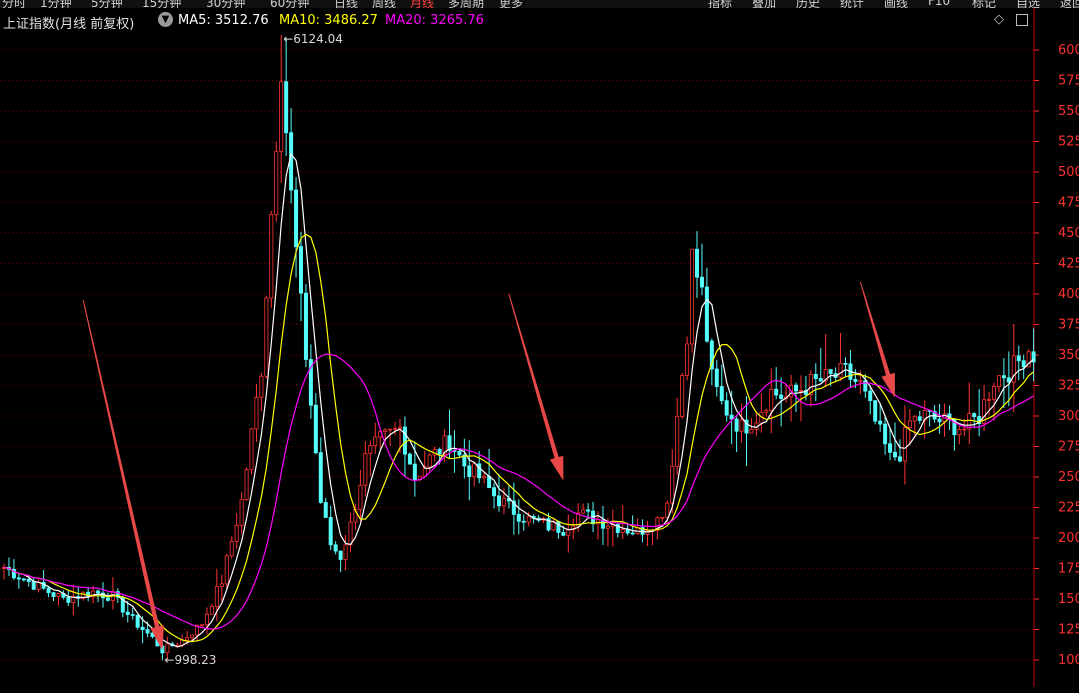 The height and width of the screenshot is (693, 1079). Describe the element at coordinates (1068, 325) in the screenshot. I see `y-tick-label: 375` at that location.